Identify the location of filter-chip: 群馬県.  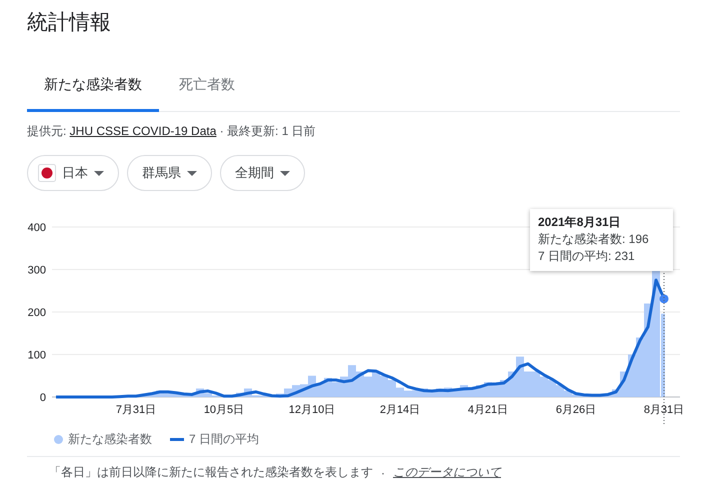
(169, 173).